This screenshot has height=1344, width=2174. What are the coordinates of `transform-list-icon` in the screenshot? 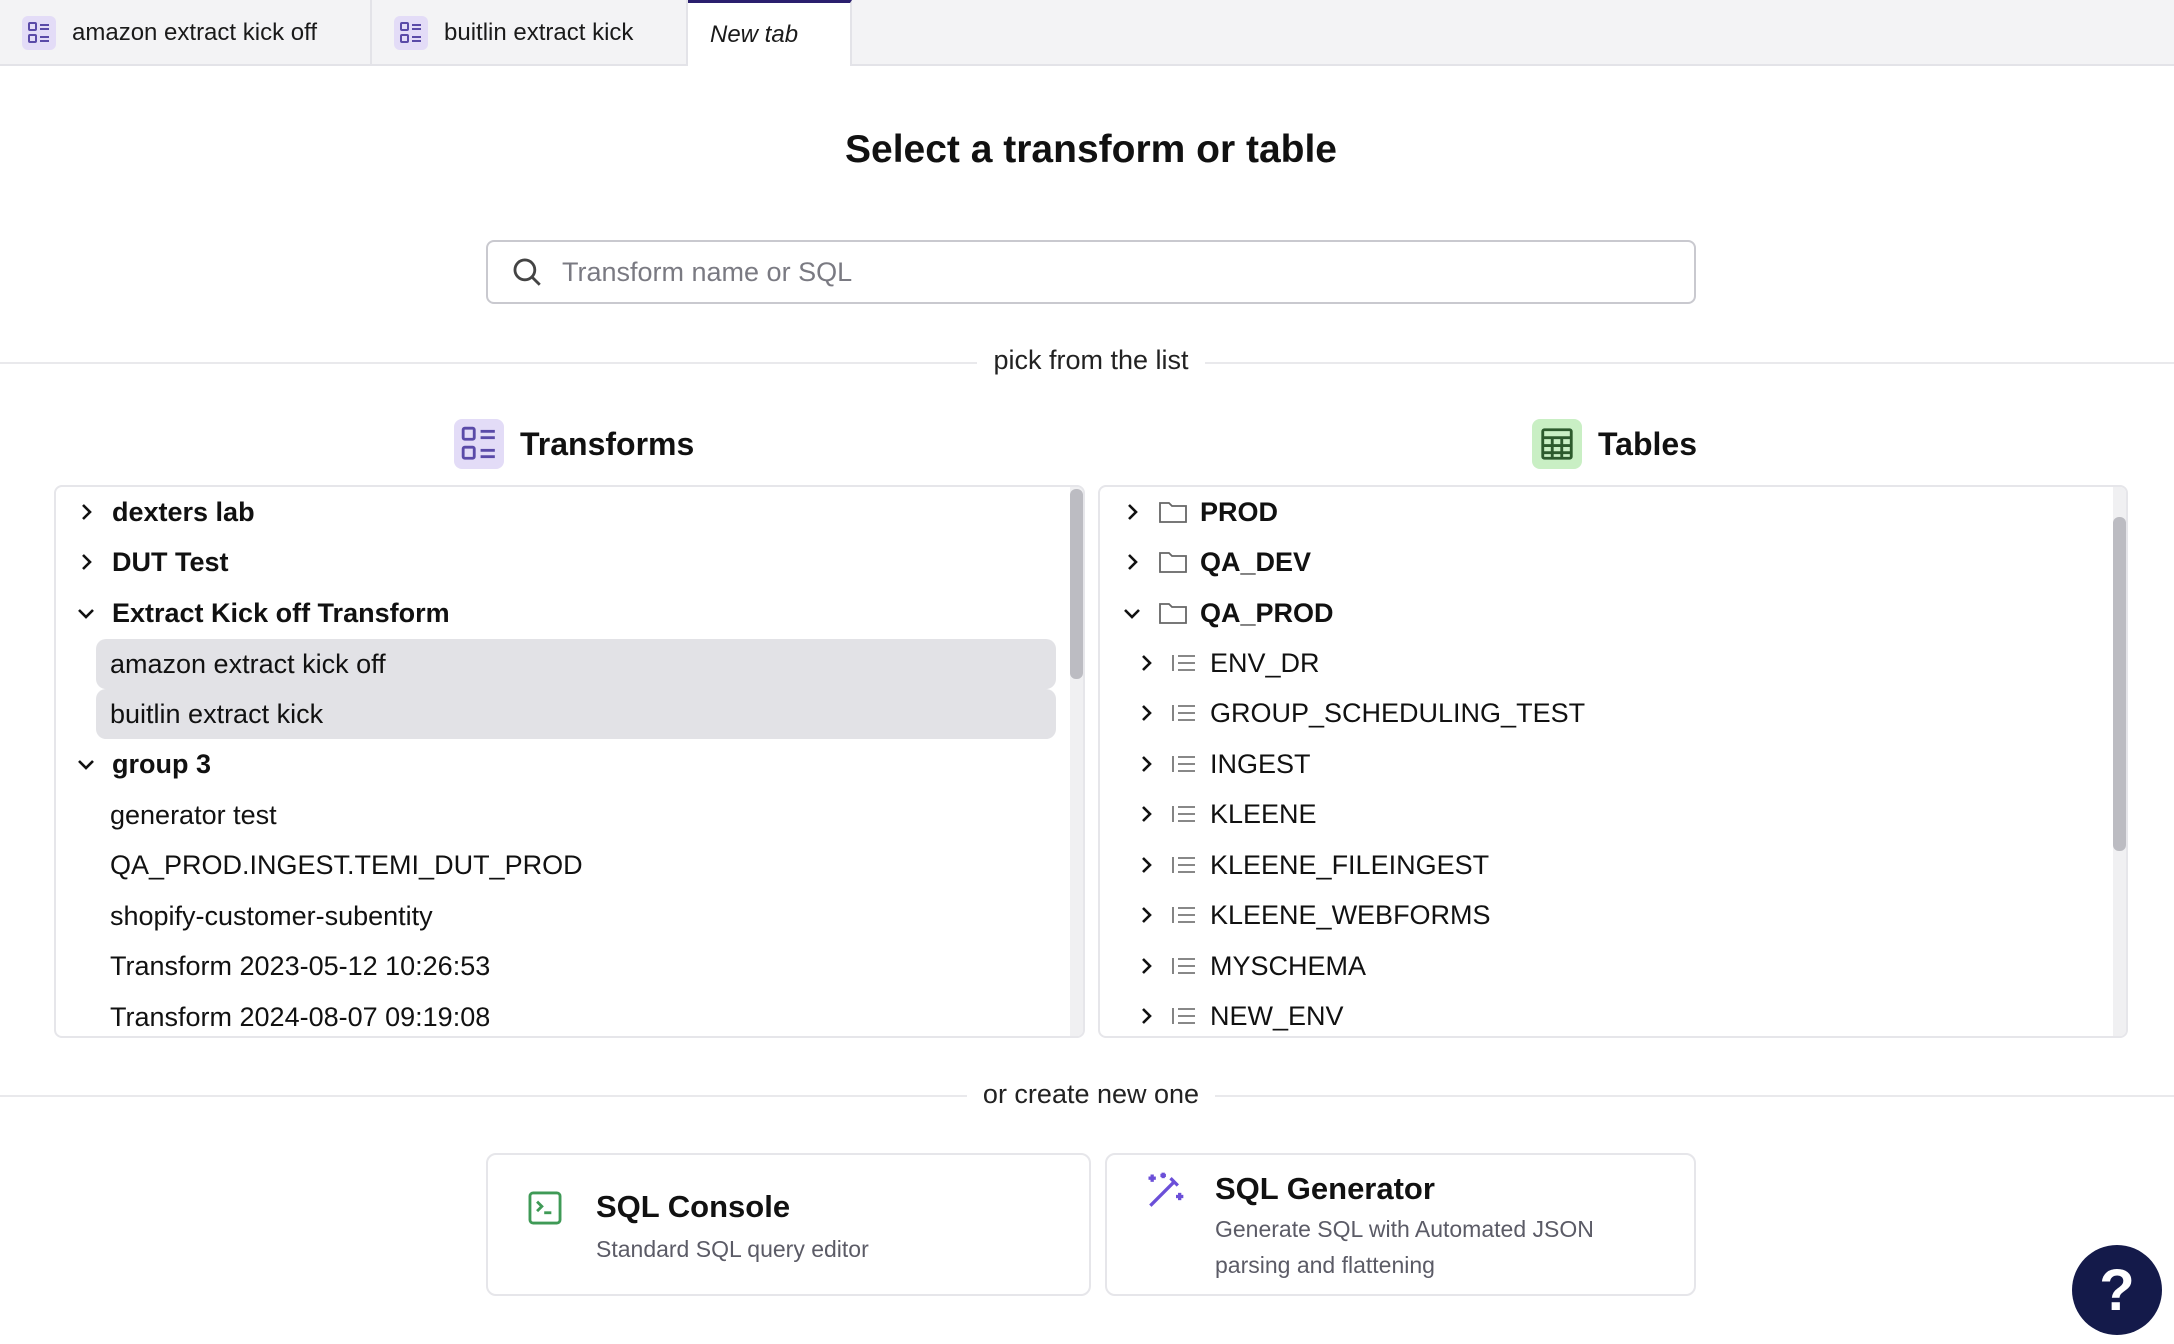 It's located at (479, 444).